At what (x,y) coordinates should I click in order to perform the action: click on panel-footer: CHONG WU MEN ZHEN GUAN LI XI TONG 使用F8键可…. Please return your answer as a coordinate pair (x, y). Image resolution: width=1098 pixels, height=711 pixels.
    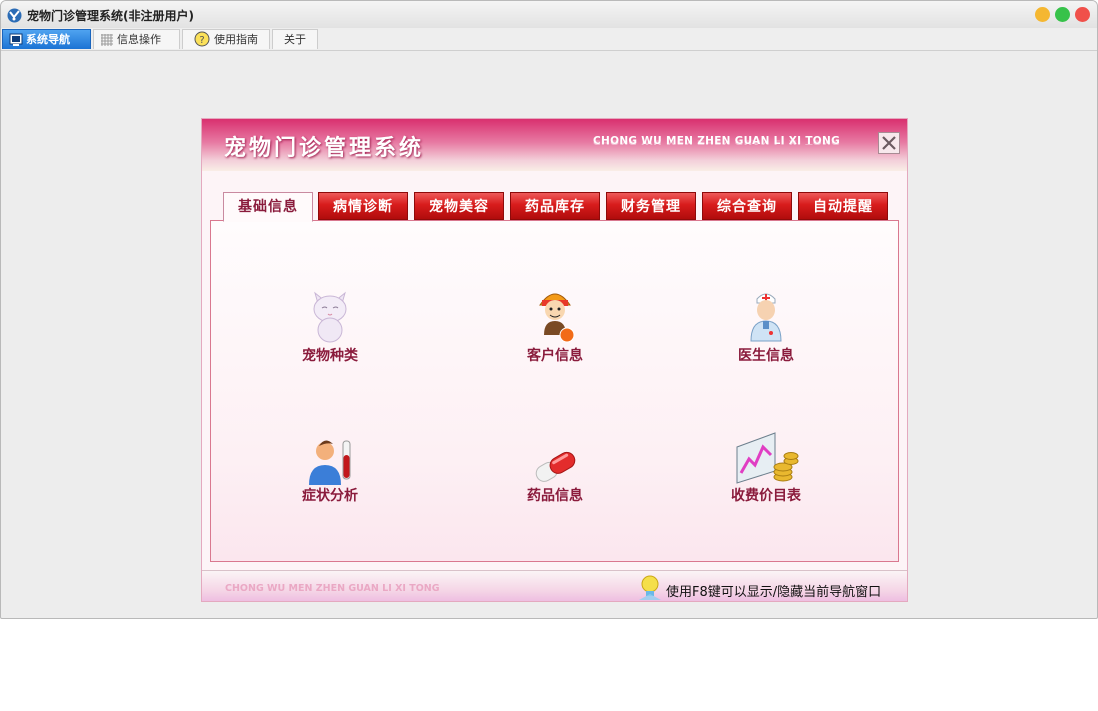
    Looking at the image, I should click on (554, 585).